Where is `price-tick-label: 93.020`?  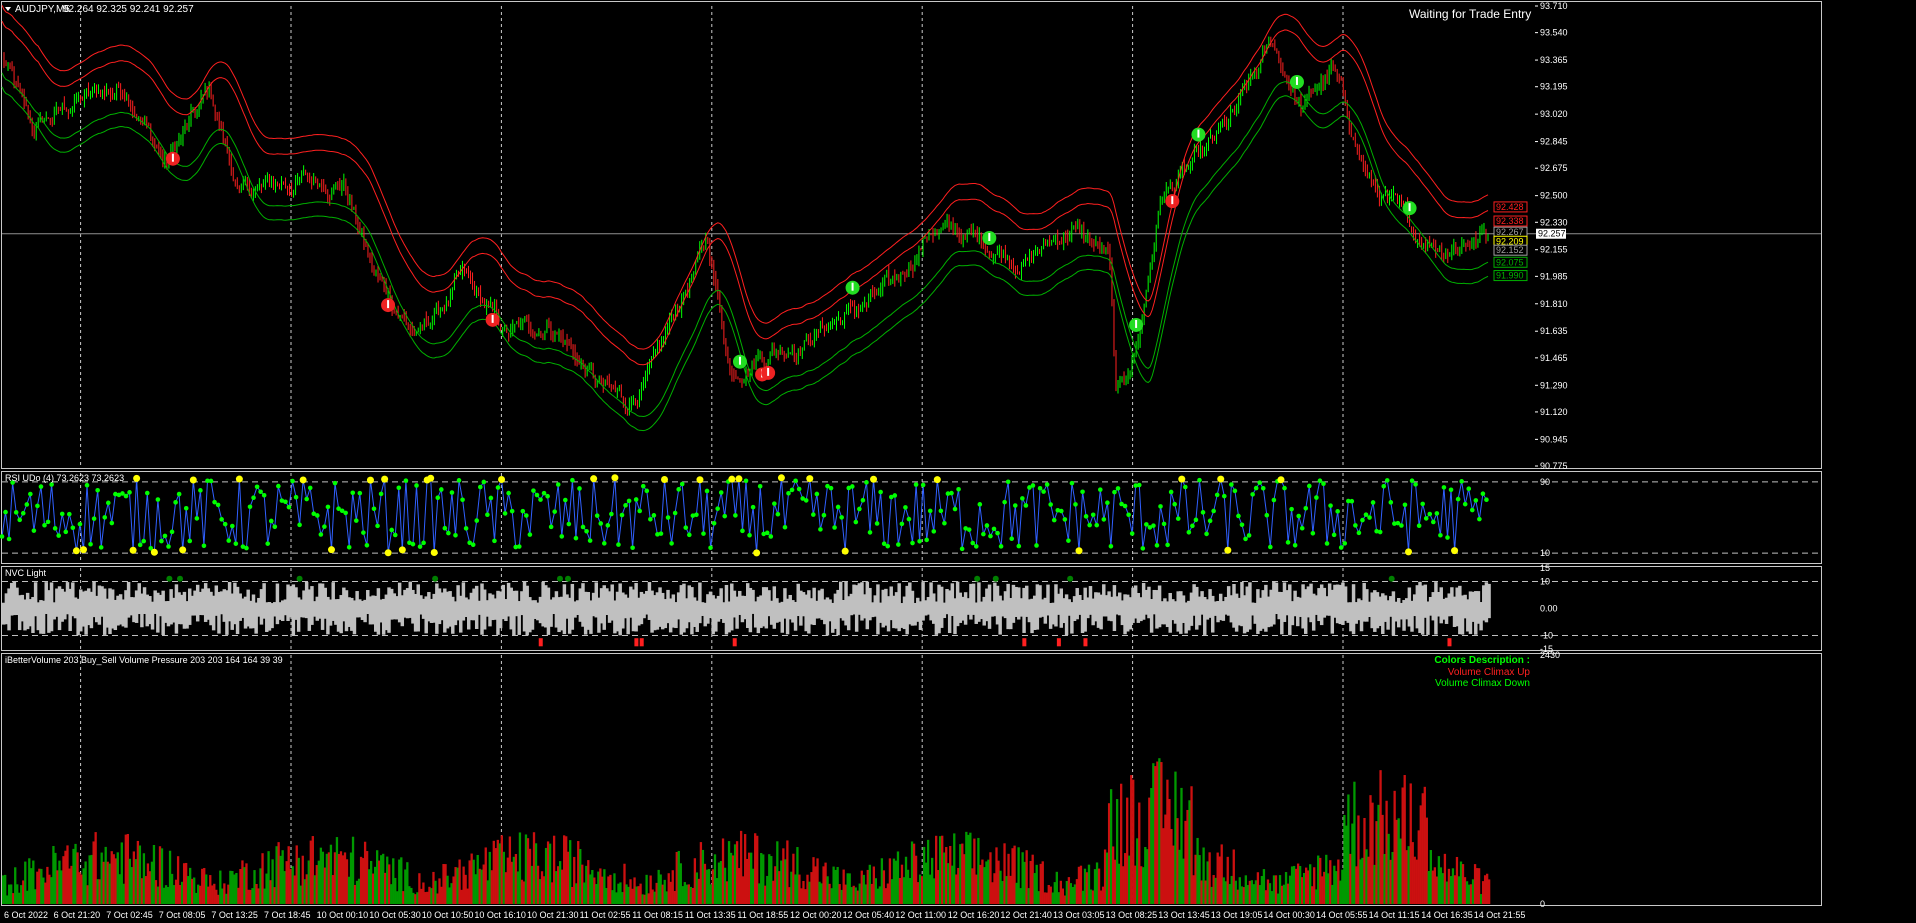
price-tick-label: 93.020 is located at coordinates (1554, 114).